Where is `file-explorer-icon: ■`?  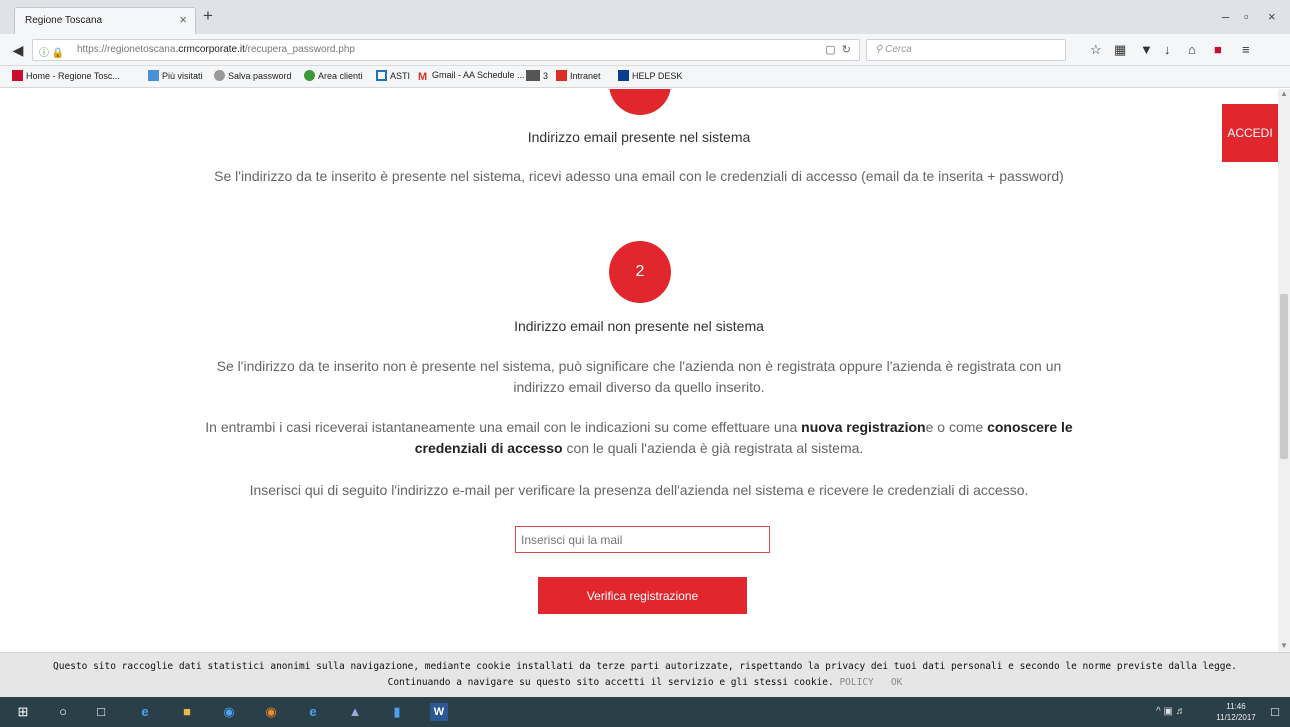
file-explorer-icon: ■ is located at coordinates (187, 712).